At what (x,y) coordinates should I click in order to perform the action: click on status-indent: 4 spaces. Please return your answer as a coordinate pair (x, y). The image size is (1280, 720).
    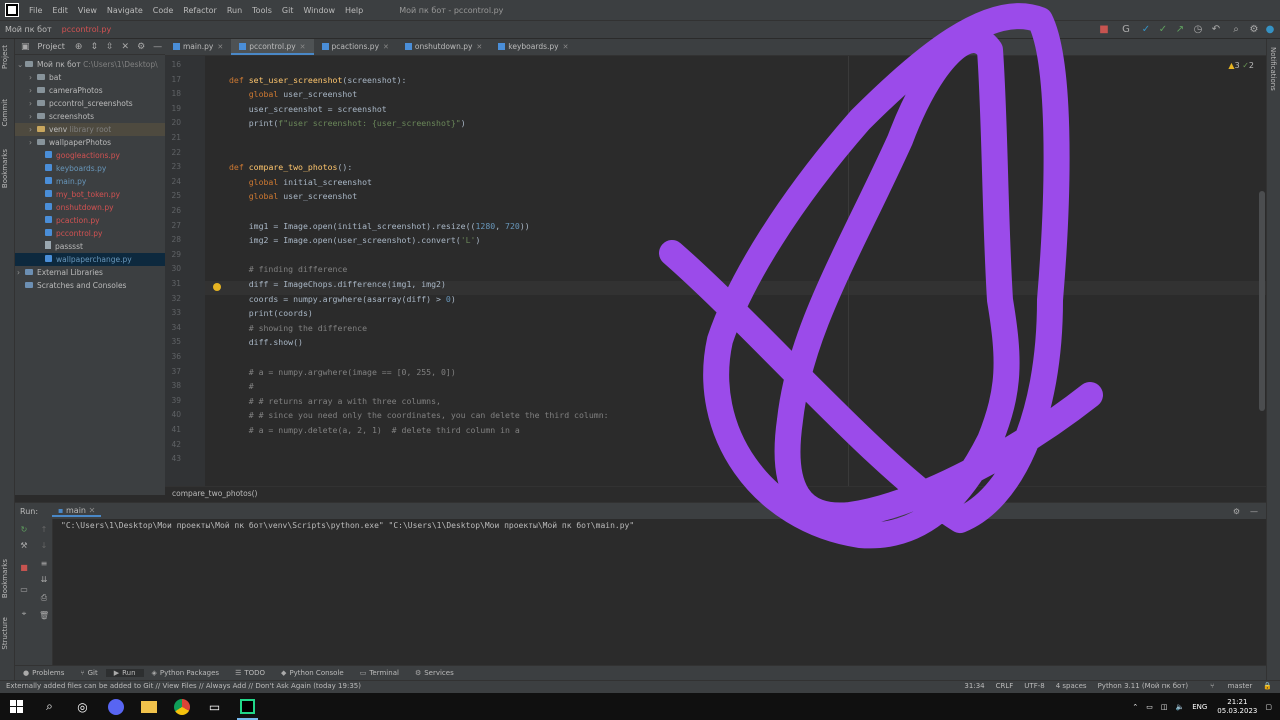
    Looking at the image, I should click on (1071, 686).